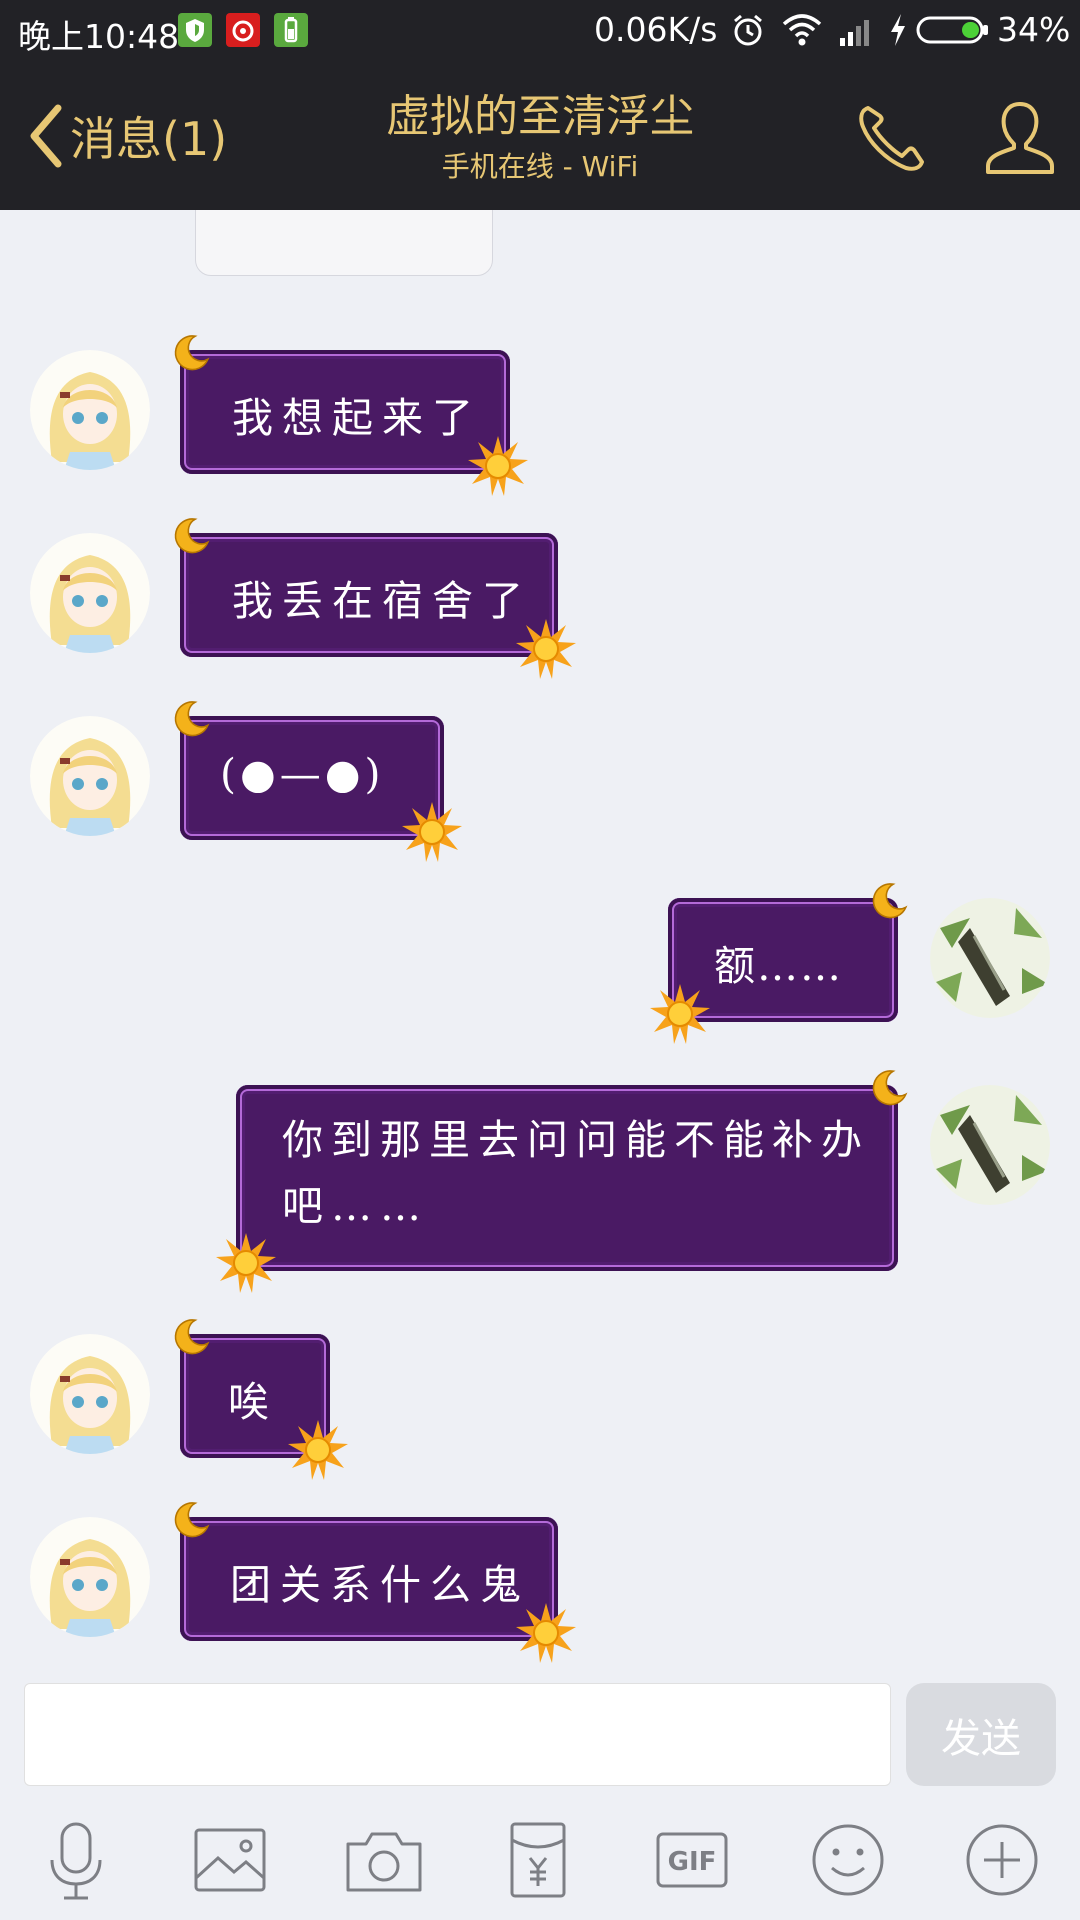 The height and width of the screenshot is (1920, 1080). I want to click on svg-text: GIF, so click(692, 1862).